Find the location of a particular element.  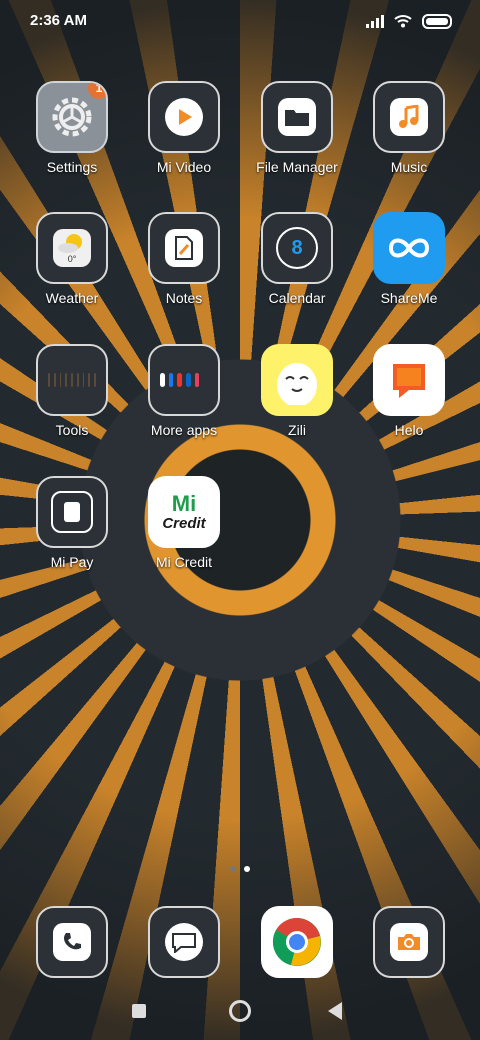

app-label: Notes is located at coordinates (184, 298).